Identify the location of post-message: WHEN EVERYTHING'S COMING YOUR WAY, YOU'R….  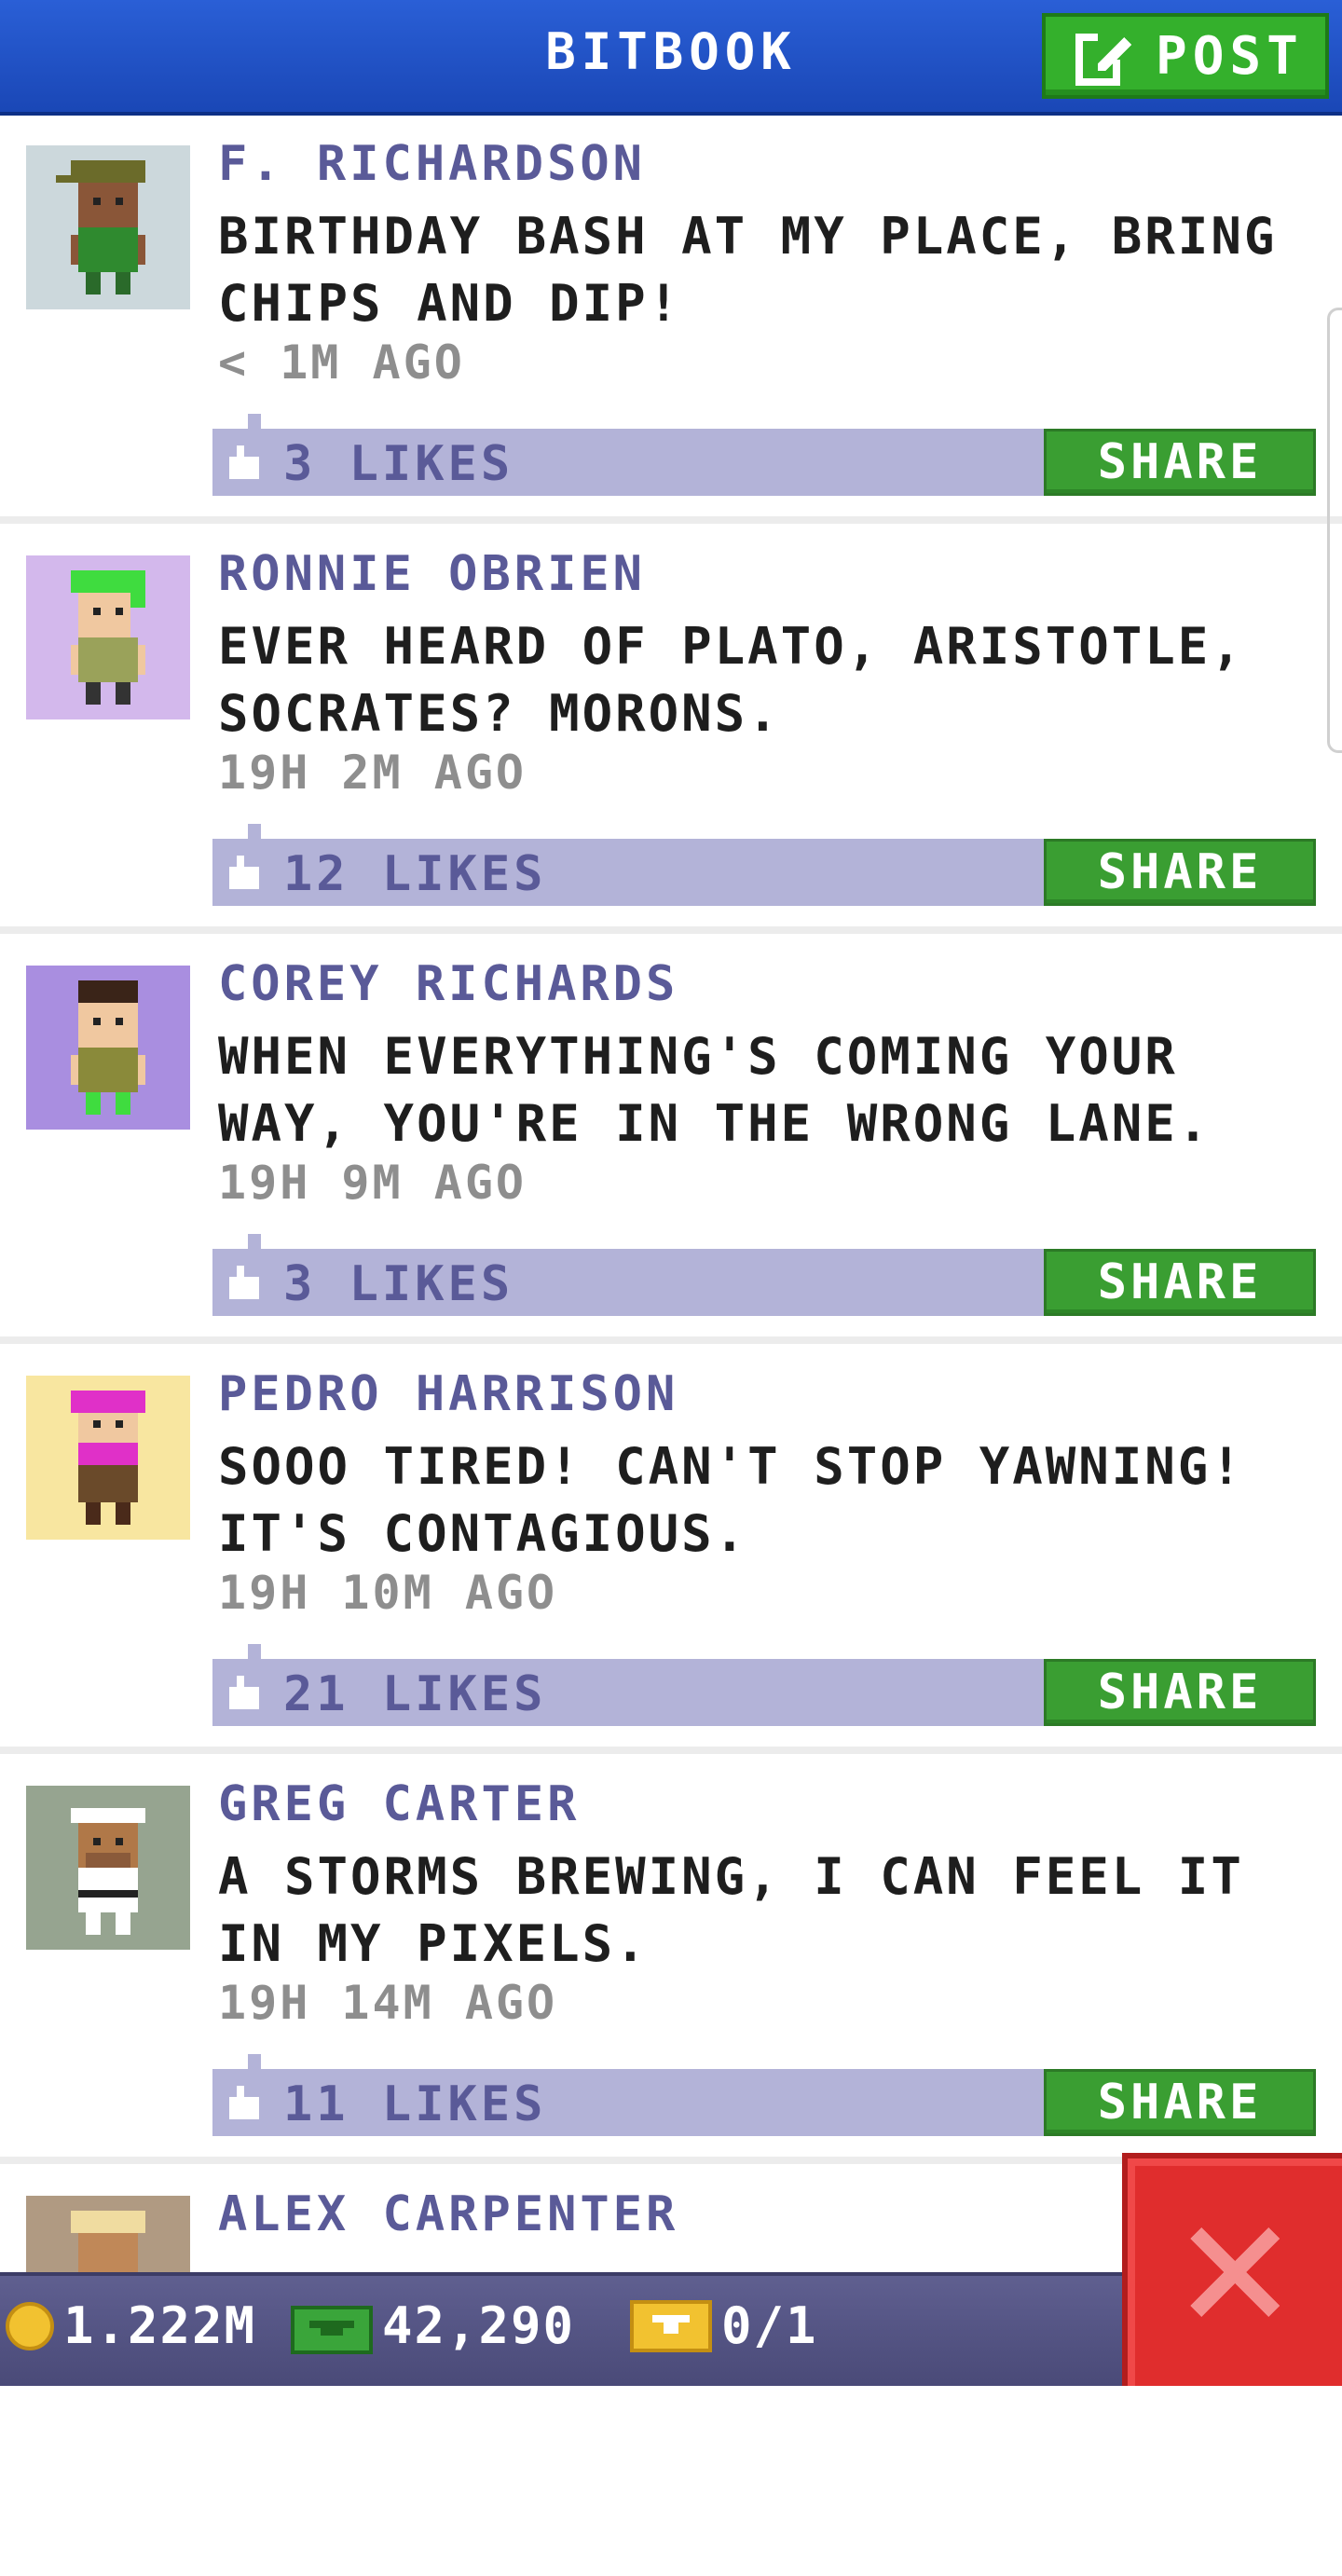
(715, 1090).